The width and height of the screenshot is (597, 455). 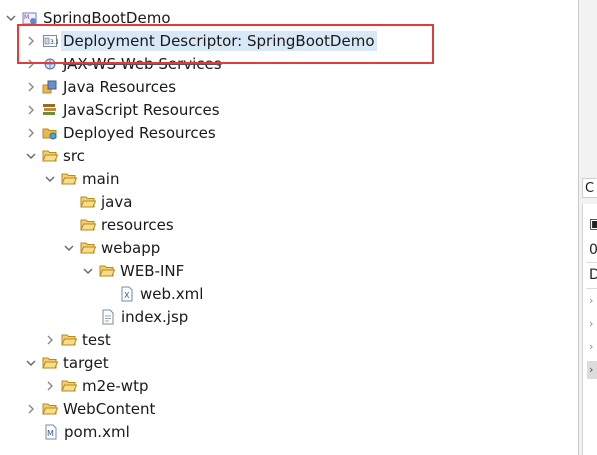 What do you see at coordinates (50, 133) in the screenshot?
I see `deployed-resources-icon` at bounding box center [50, 133].